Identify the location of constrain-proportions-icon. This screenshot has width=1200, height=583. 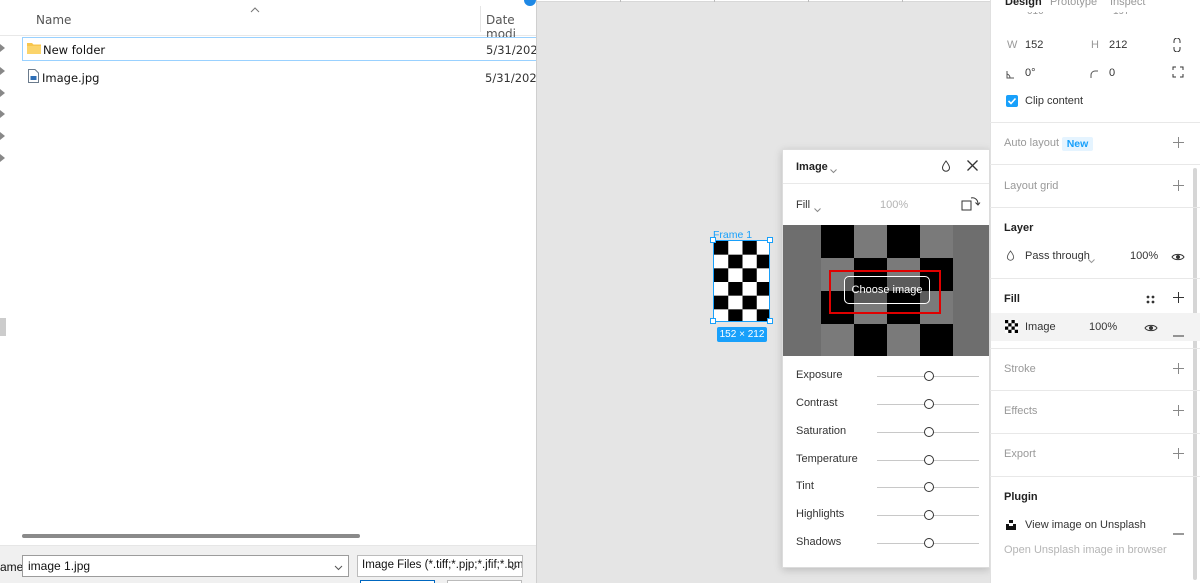
(1177, 46).